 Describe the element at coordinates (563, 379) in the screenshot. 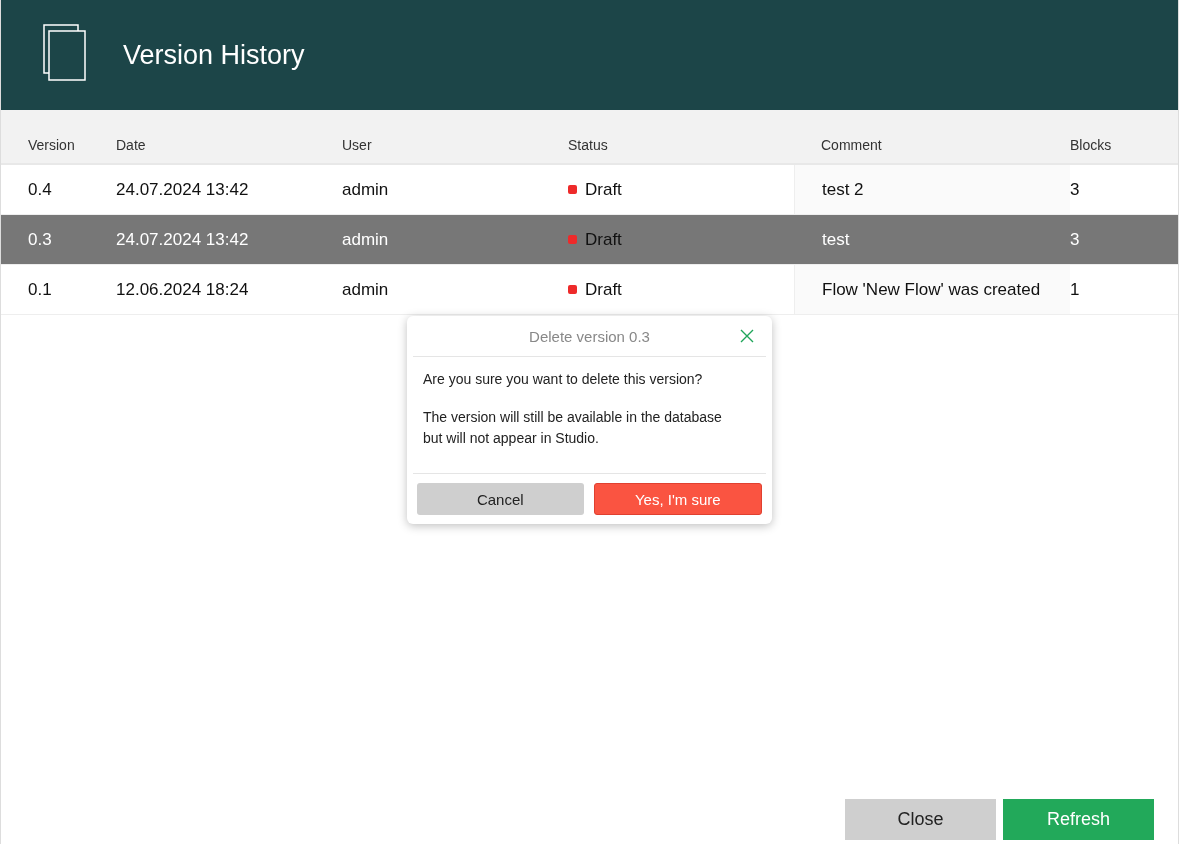

I see `dialog-question: Are you sure you want to delete this version?` at that location.